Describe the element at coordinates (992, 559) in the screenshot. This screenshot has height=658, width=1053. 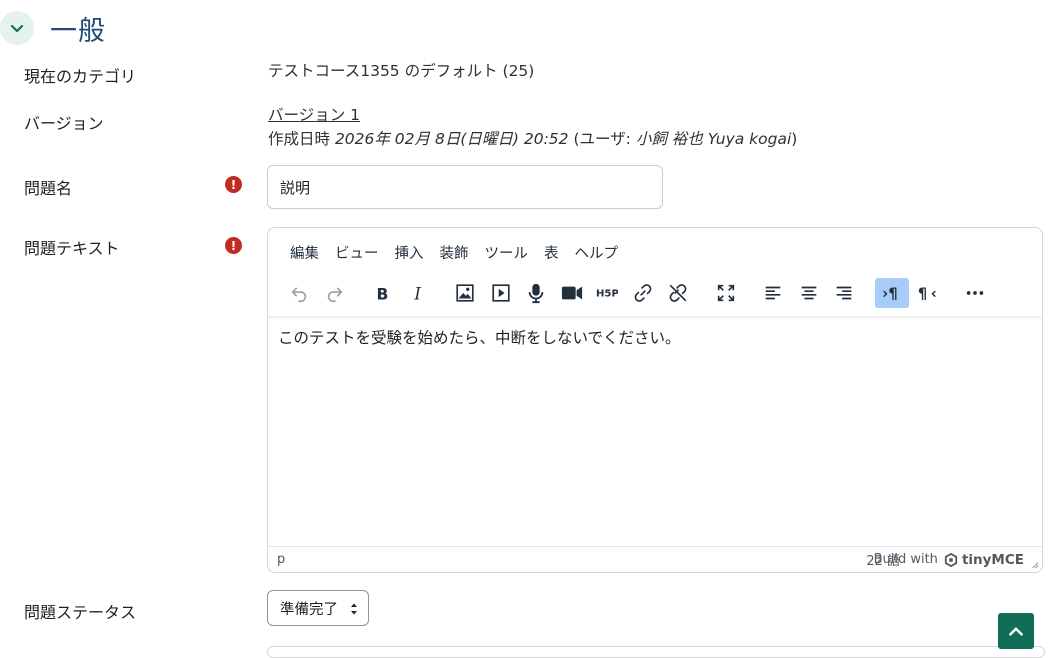
I see `brand-name: tinyMCE` at that location.